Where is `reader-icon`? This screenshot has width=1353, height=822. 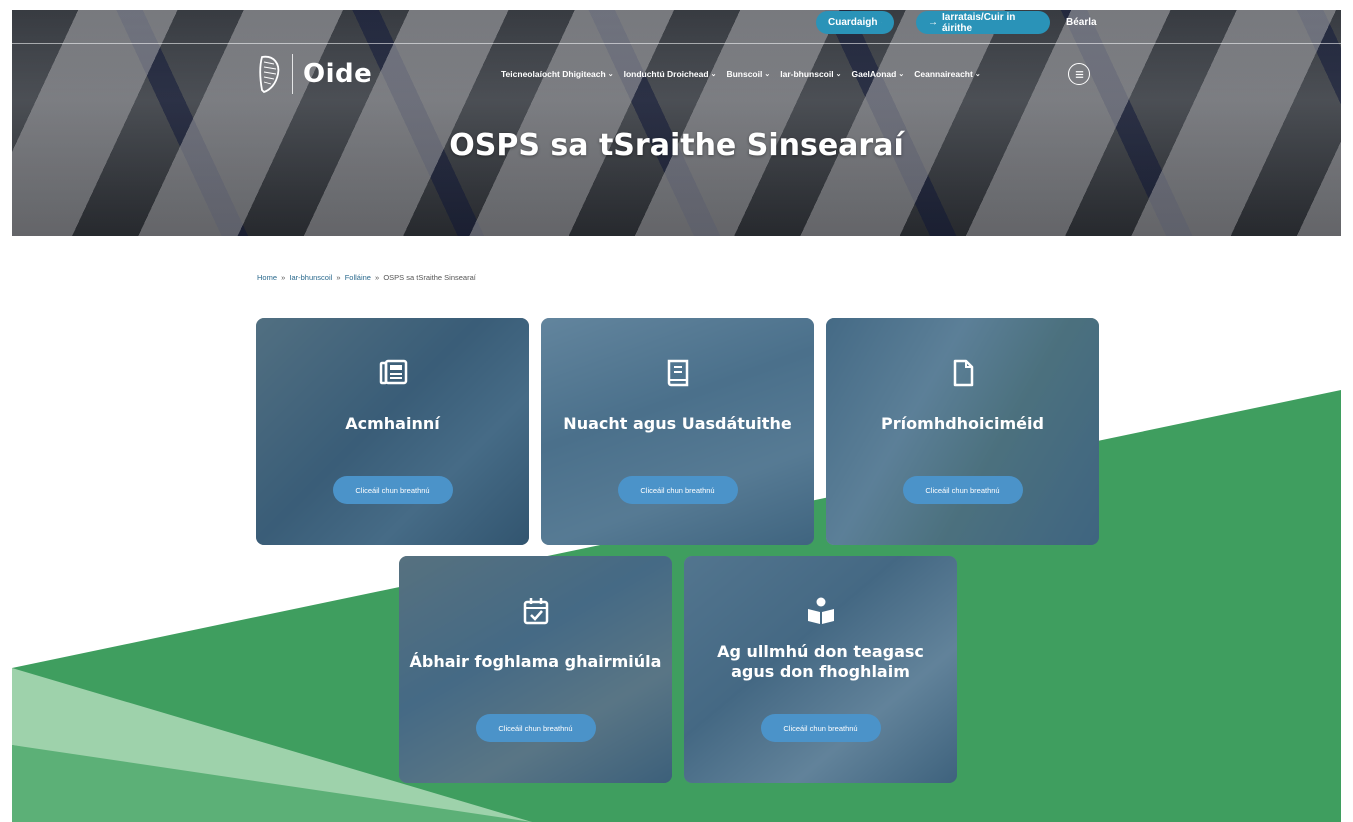 reader-icon is located at coordinates (820, 610).